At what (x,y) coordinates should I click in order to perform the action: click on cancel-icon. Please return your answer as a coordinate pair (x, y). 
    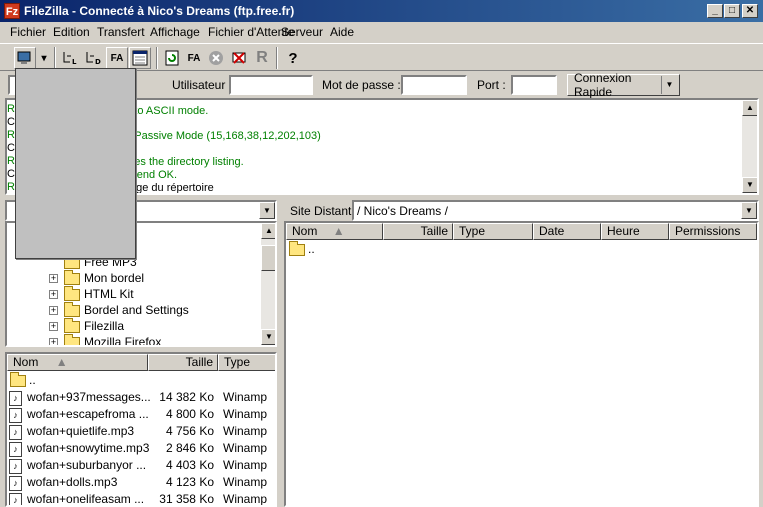
    Looking at the image, I should click on (216, 58).